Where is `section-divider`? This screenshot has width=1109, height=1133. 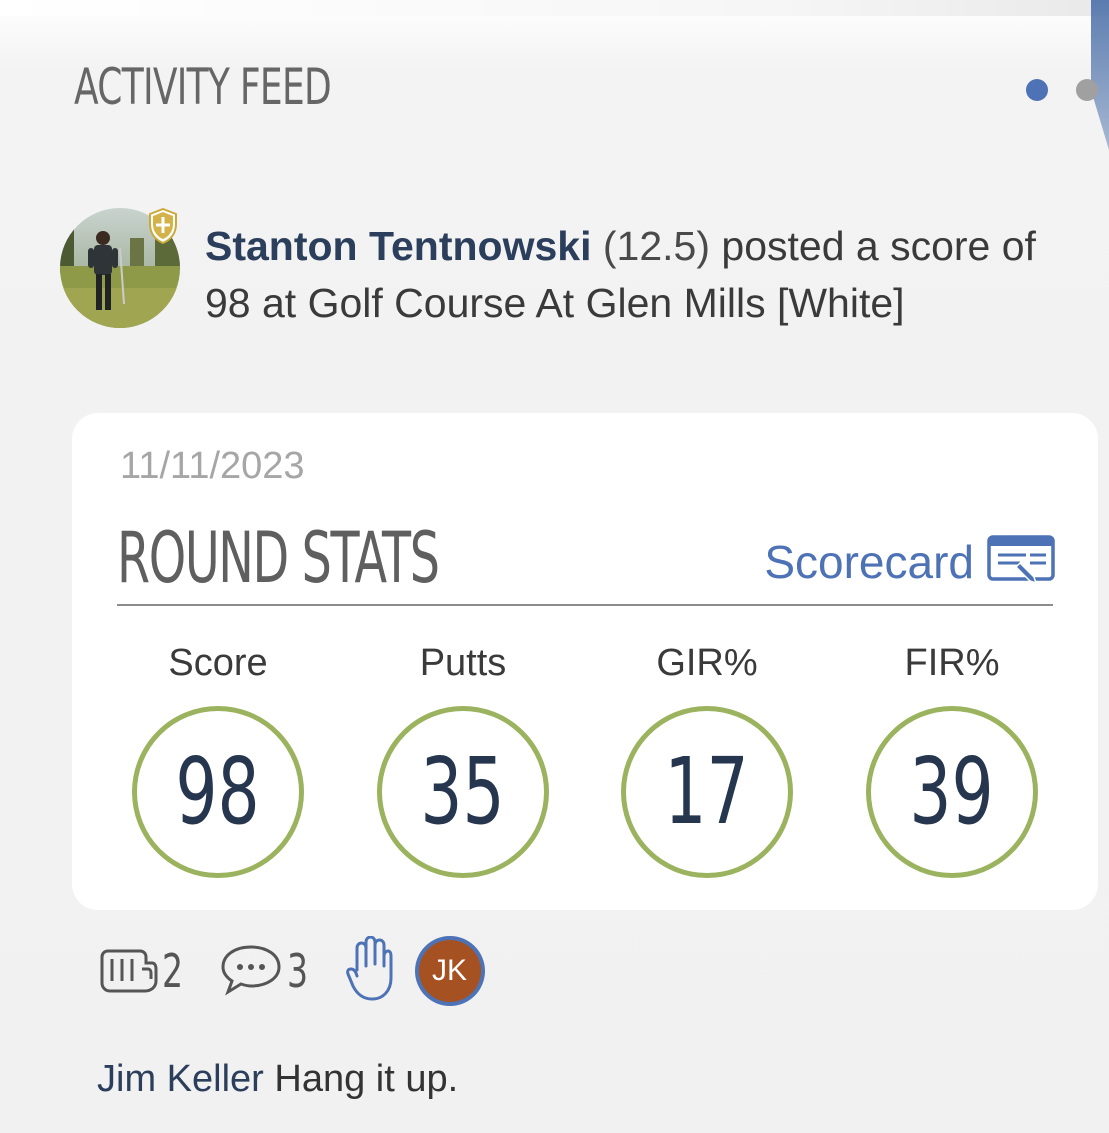
section-divider is located at coordinates (585, 605).